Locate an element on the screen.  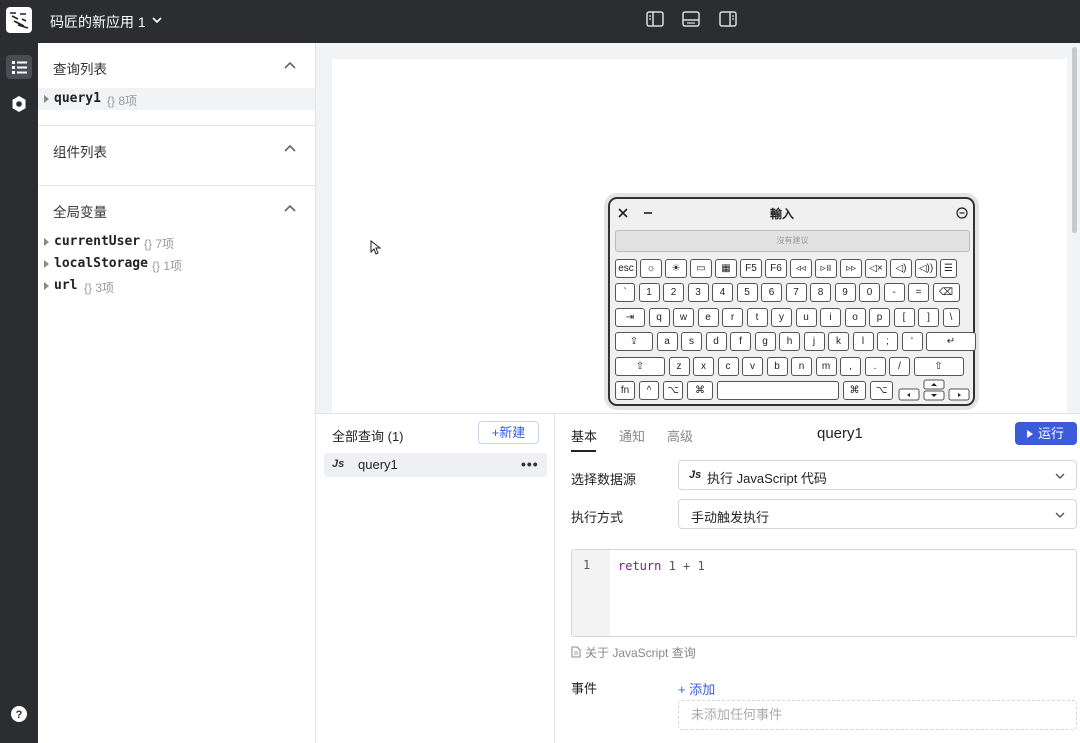
keyboard-key: ' is located at coordinates (912, 341).